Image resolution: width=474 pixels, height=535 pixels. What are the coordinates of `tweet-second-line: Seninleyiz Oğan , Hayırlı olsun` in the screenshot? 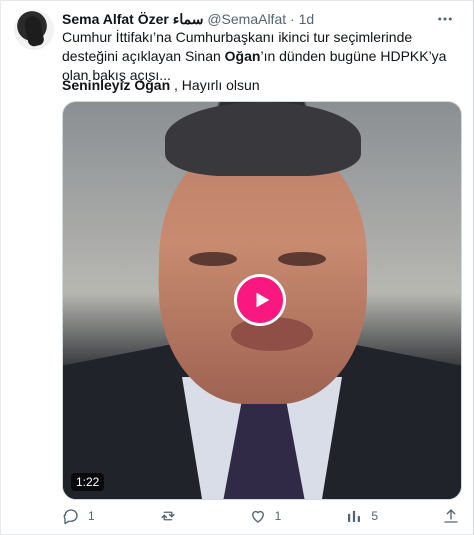 It's located at (161, 85).